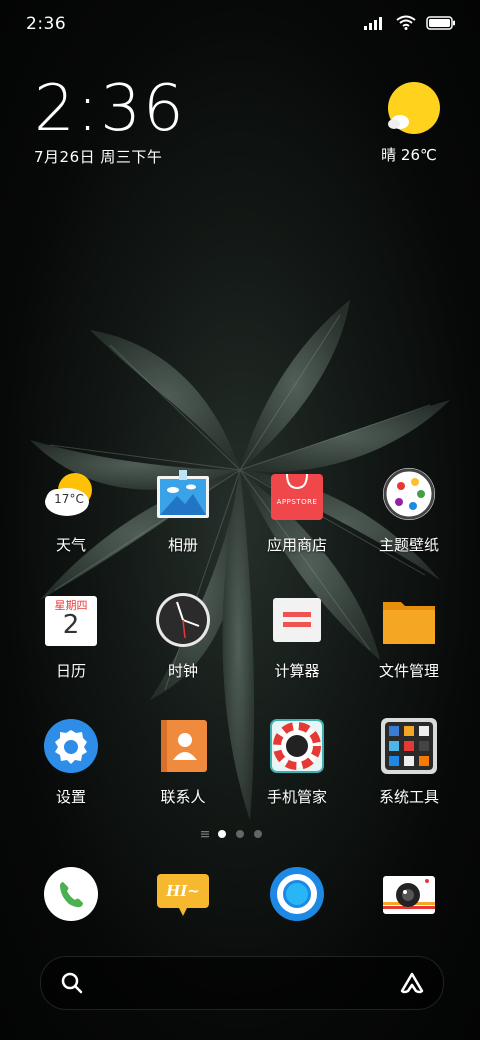 This screenshot has height=1040, width=480. I want to click on weather-text: 晴 26℃, so click(409, 155).